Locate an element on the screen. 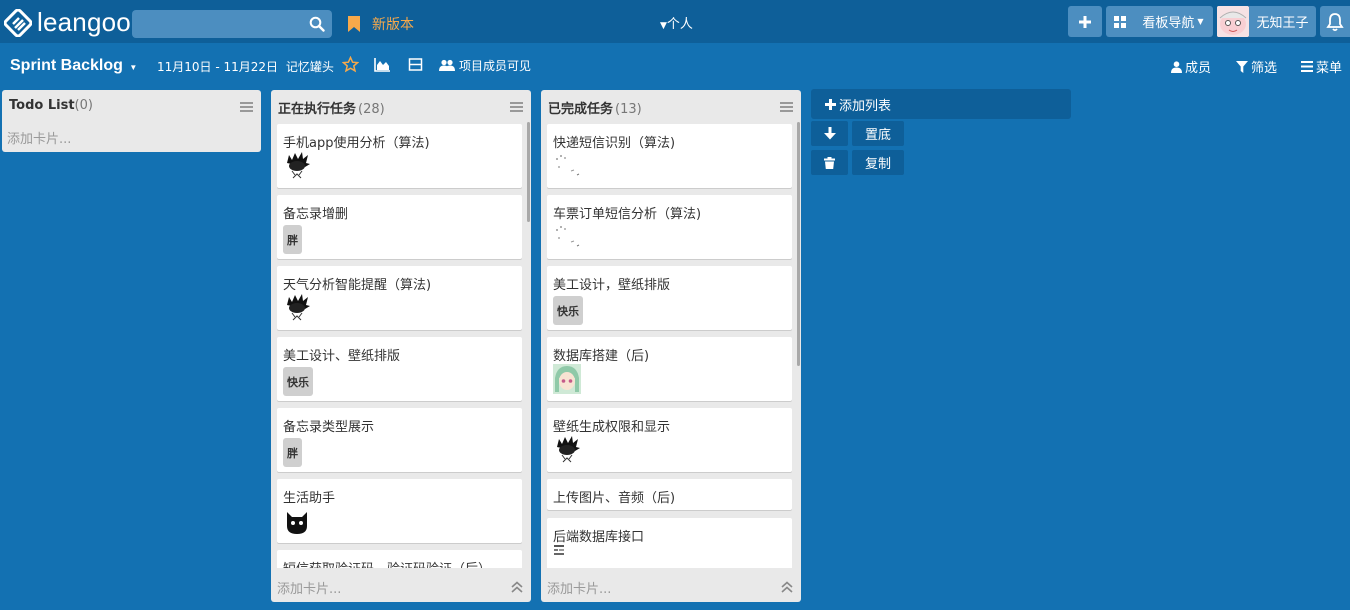 The width and height of the screenshot is (1350, 610). sprint-date-range: 11月10日 - 11月22日 记忆罐头 is located at coordinates (245, 66).